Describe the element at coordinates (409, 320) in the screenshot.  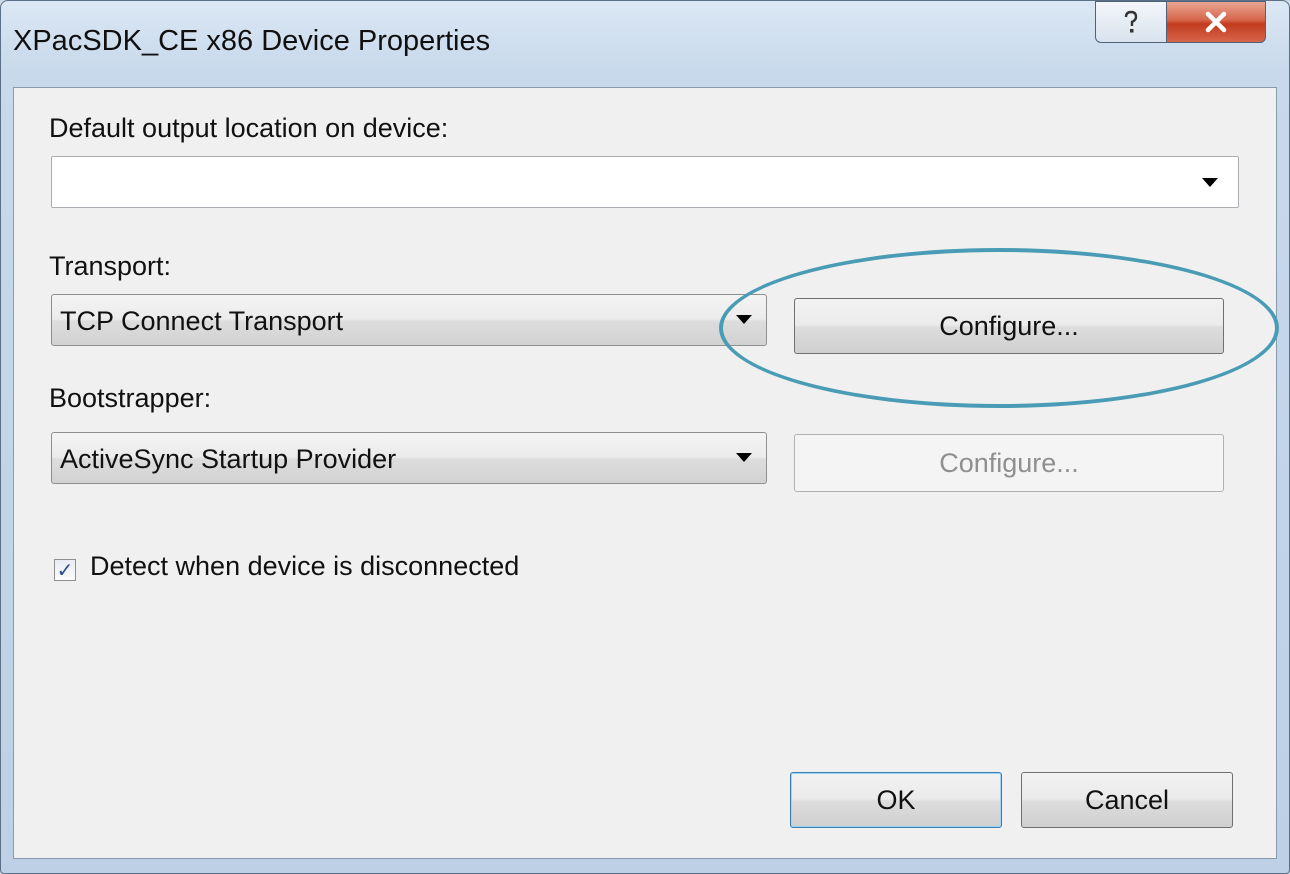
I see `transport-dropdown: TCP Connect Transport` at that location.